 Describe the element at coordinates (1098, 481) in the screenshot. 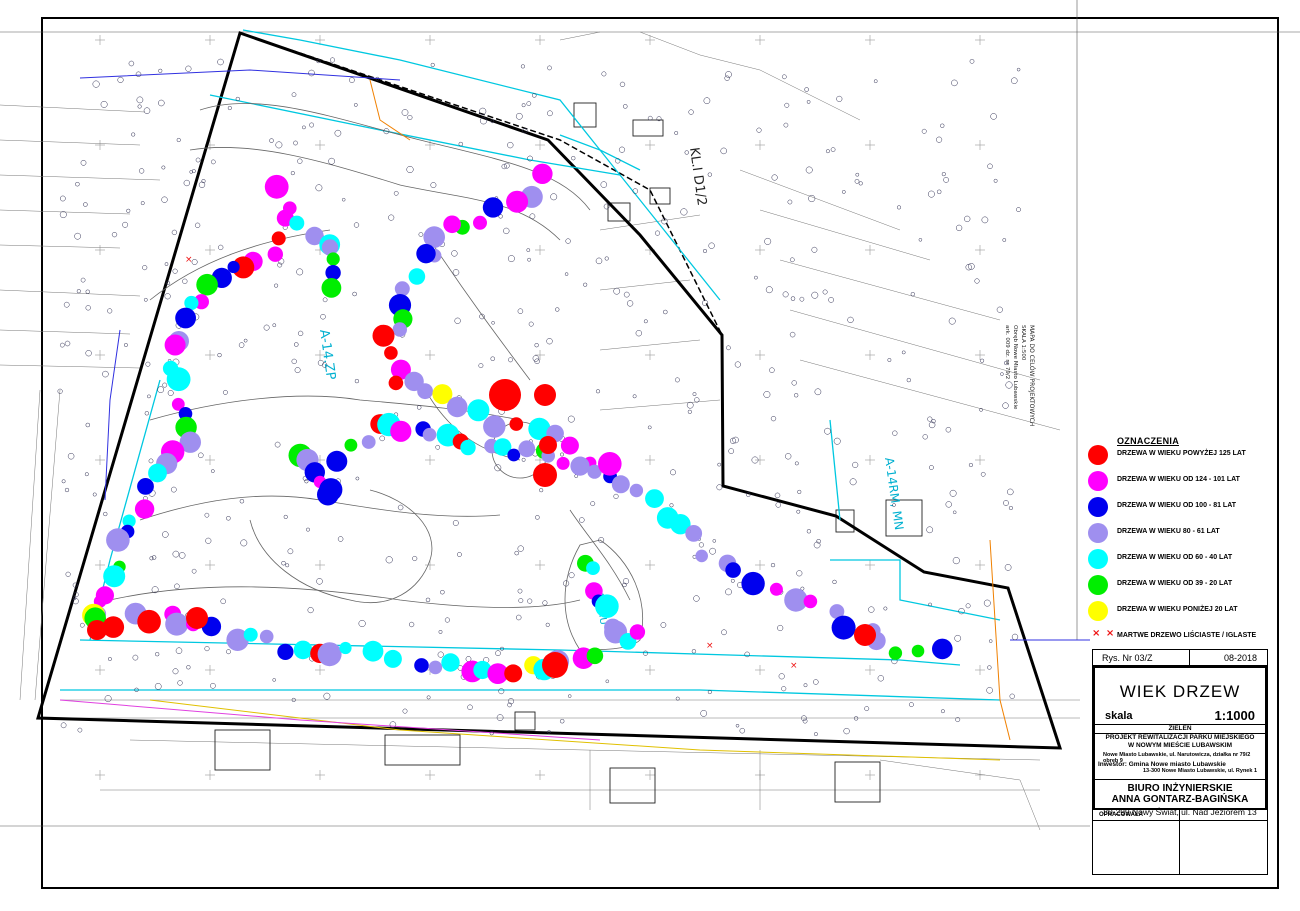

I see `magenta-circle-icon` at that location.